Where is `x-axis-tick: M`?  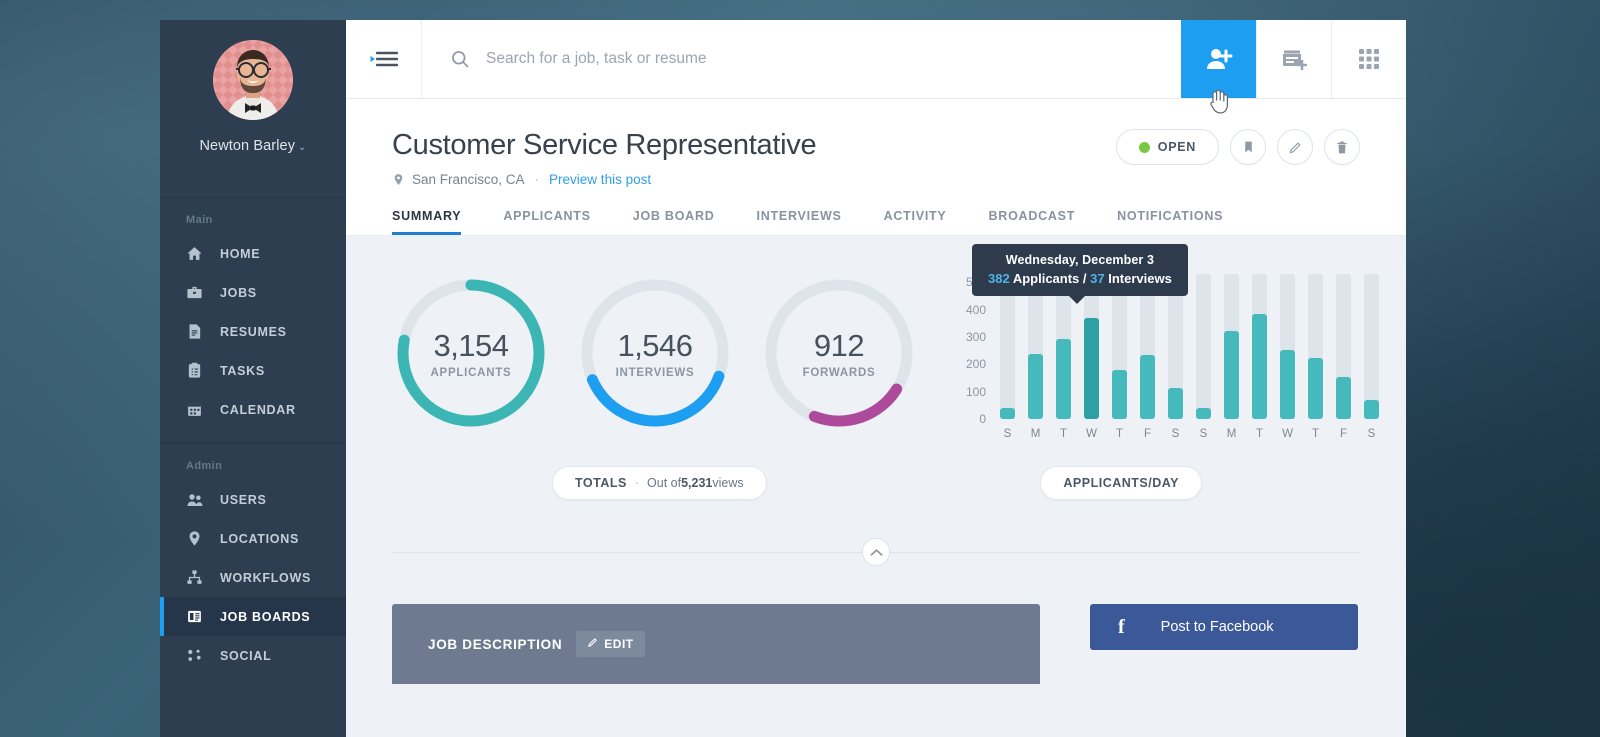 x-axis-tick: M is located at coordinates (1035, 434).